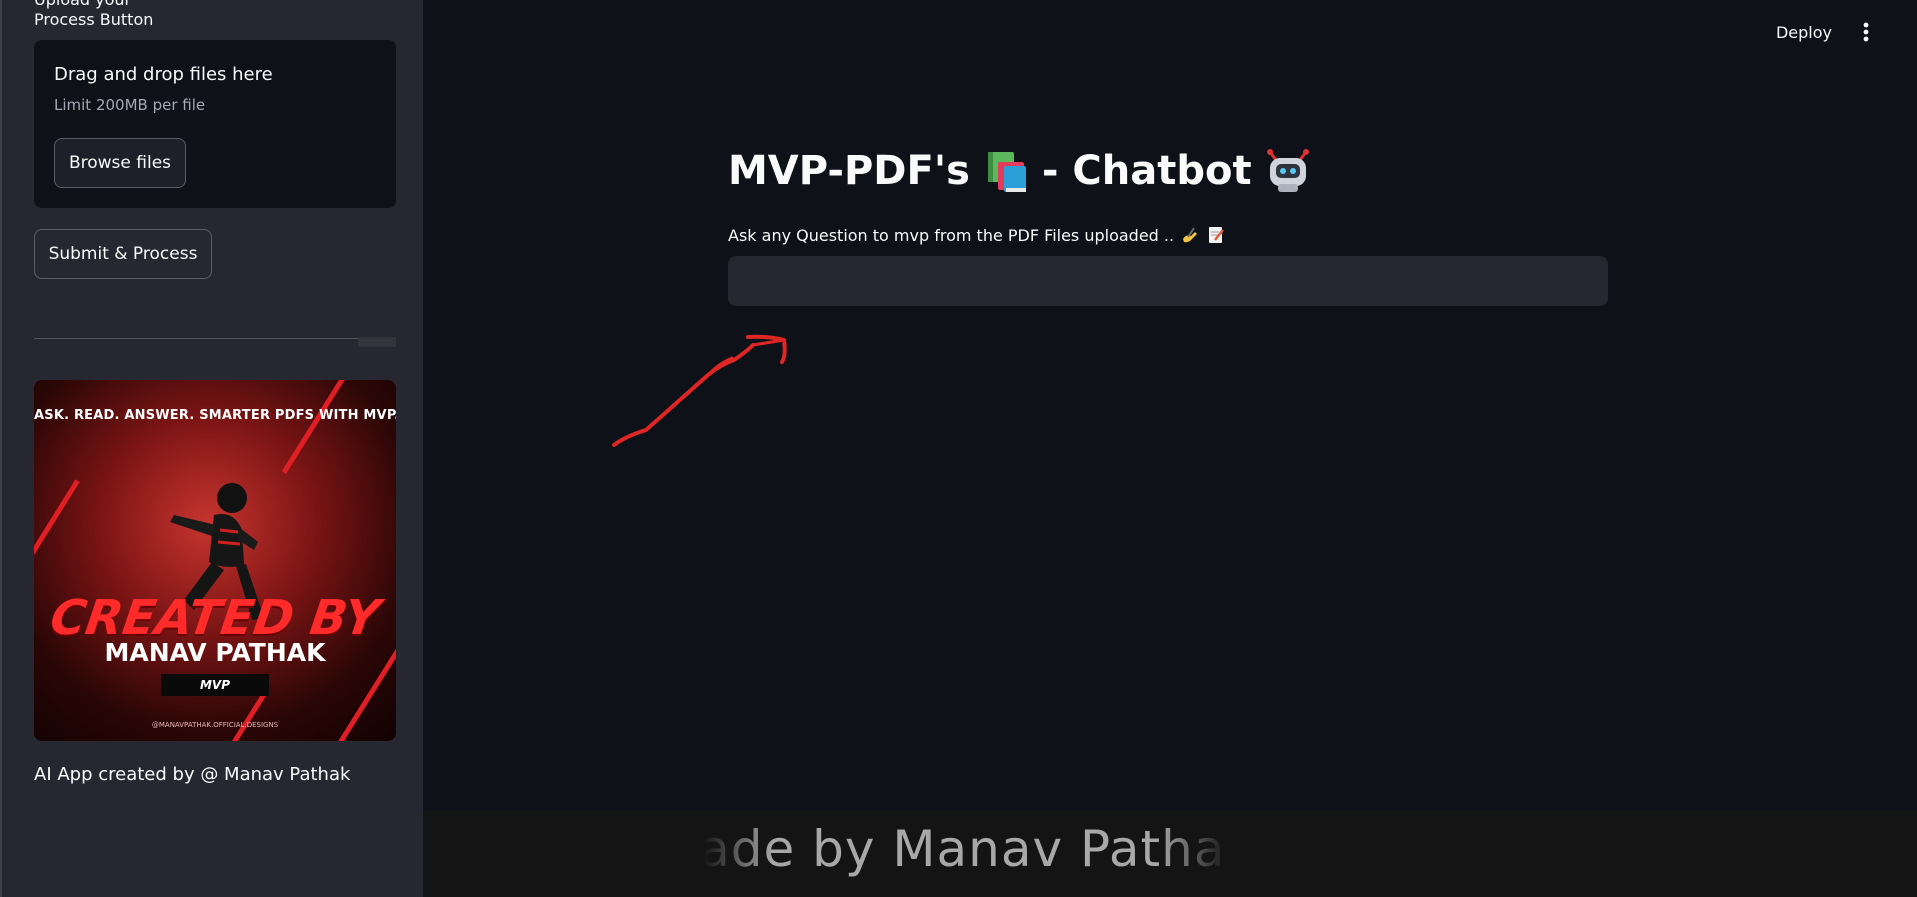 This screenshot has height=897, width=1917. I want to click on sidebar-divider-handle, so click(377, 342).